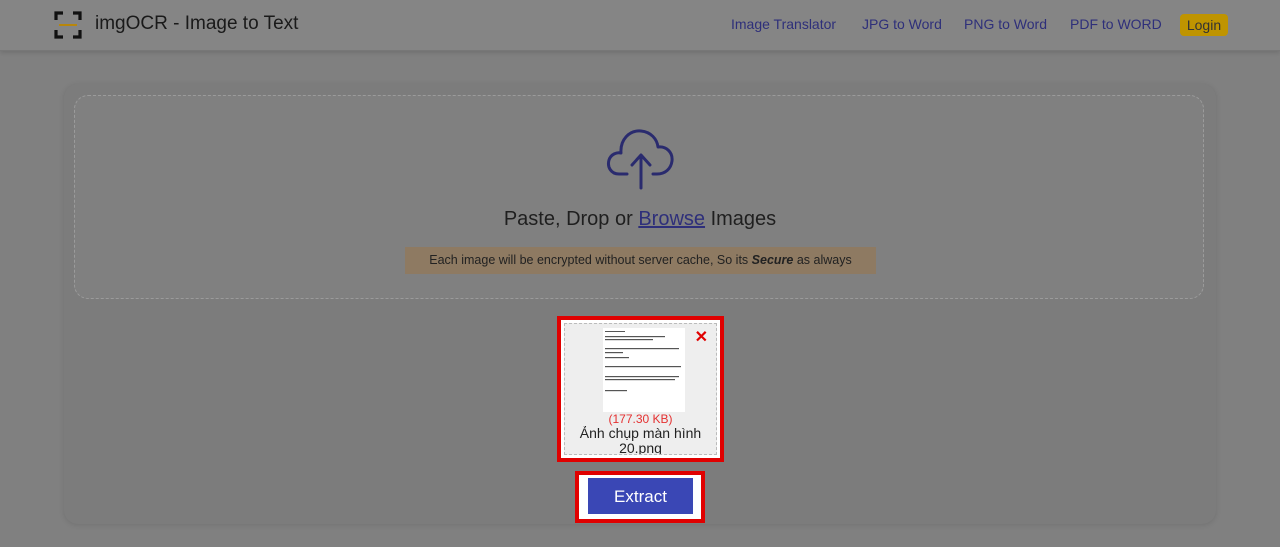 This screenshot has width=1280, height=547. What do you see at coordinates (1005, 24) in the screenshot?
I see `nav-png-to-word: PNG to Word` at bounding box center [1005, 24].